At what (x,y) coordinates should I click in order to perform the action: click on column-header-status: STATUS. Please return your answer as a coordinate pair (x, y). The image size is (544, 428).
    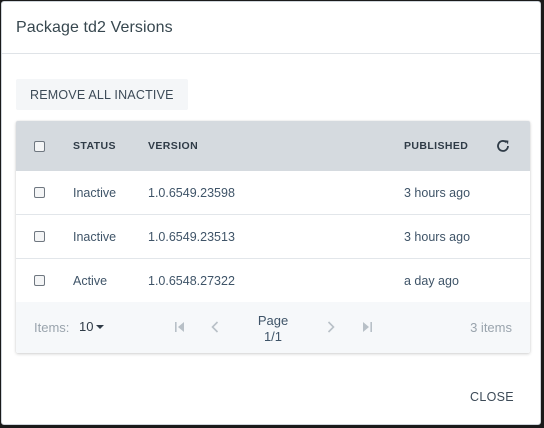
    Looking at the image, I should click on (94, 146).